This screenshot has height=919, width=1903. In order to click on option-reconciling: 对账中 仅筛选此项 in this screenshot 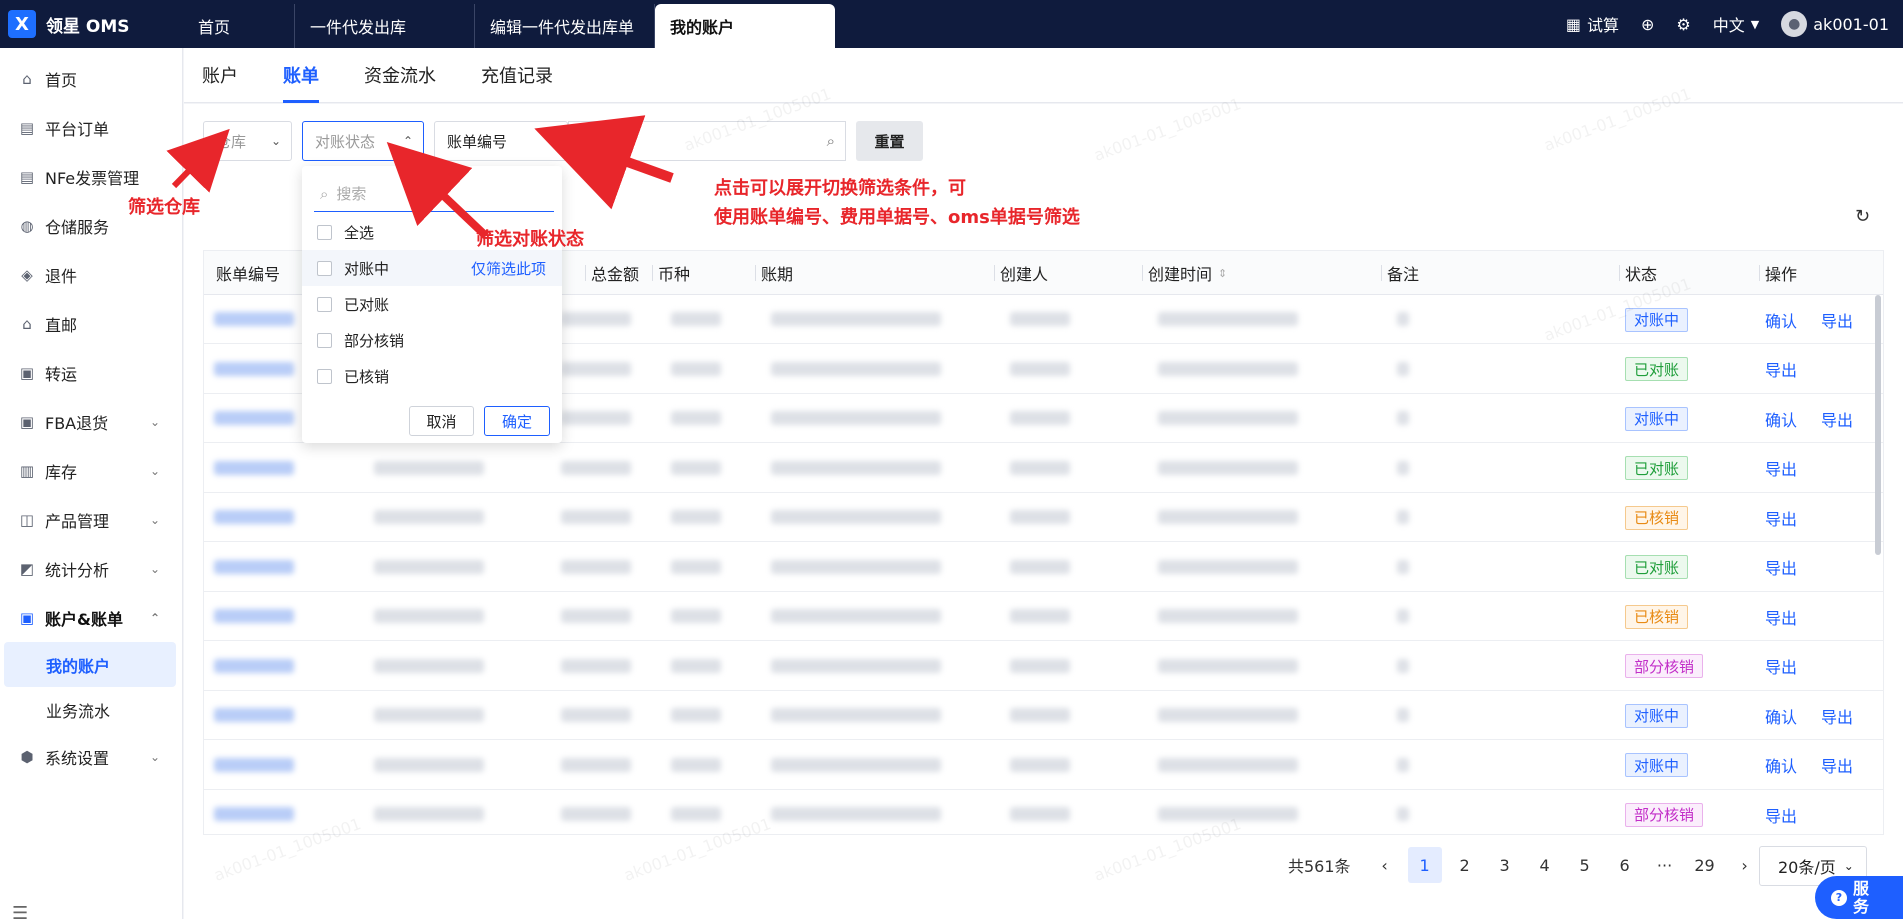, I will do `click(432, 268)`.